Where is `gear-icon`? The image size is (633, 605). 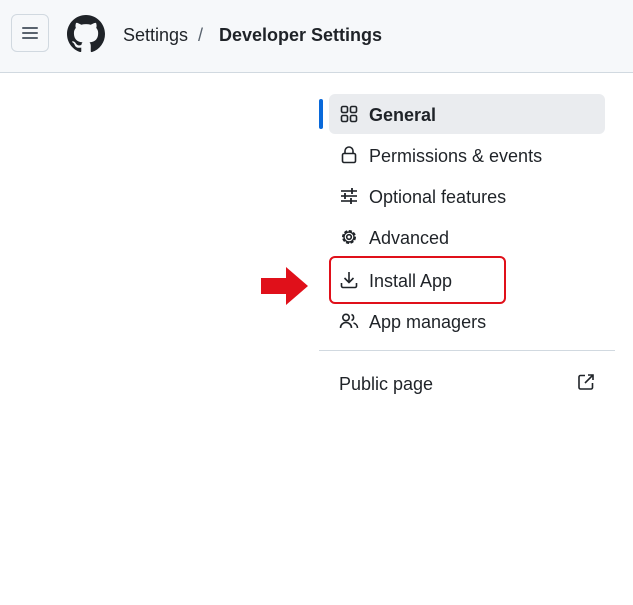
gear-icon is located at coordinates (349, 237).